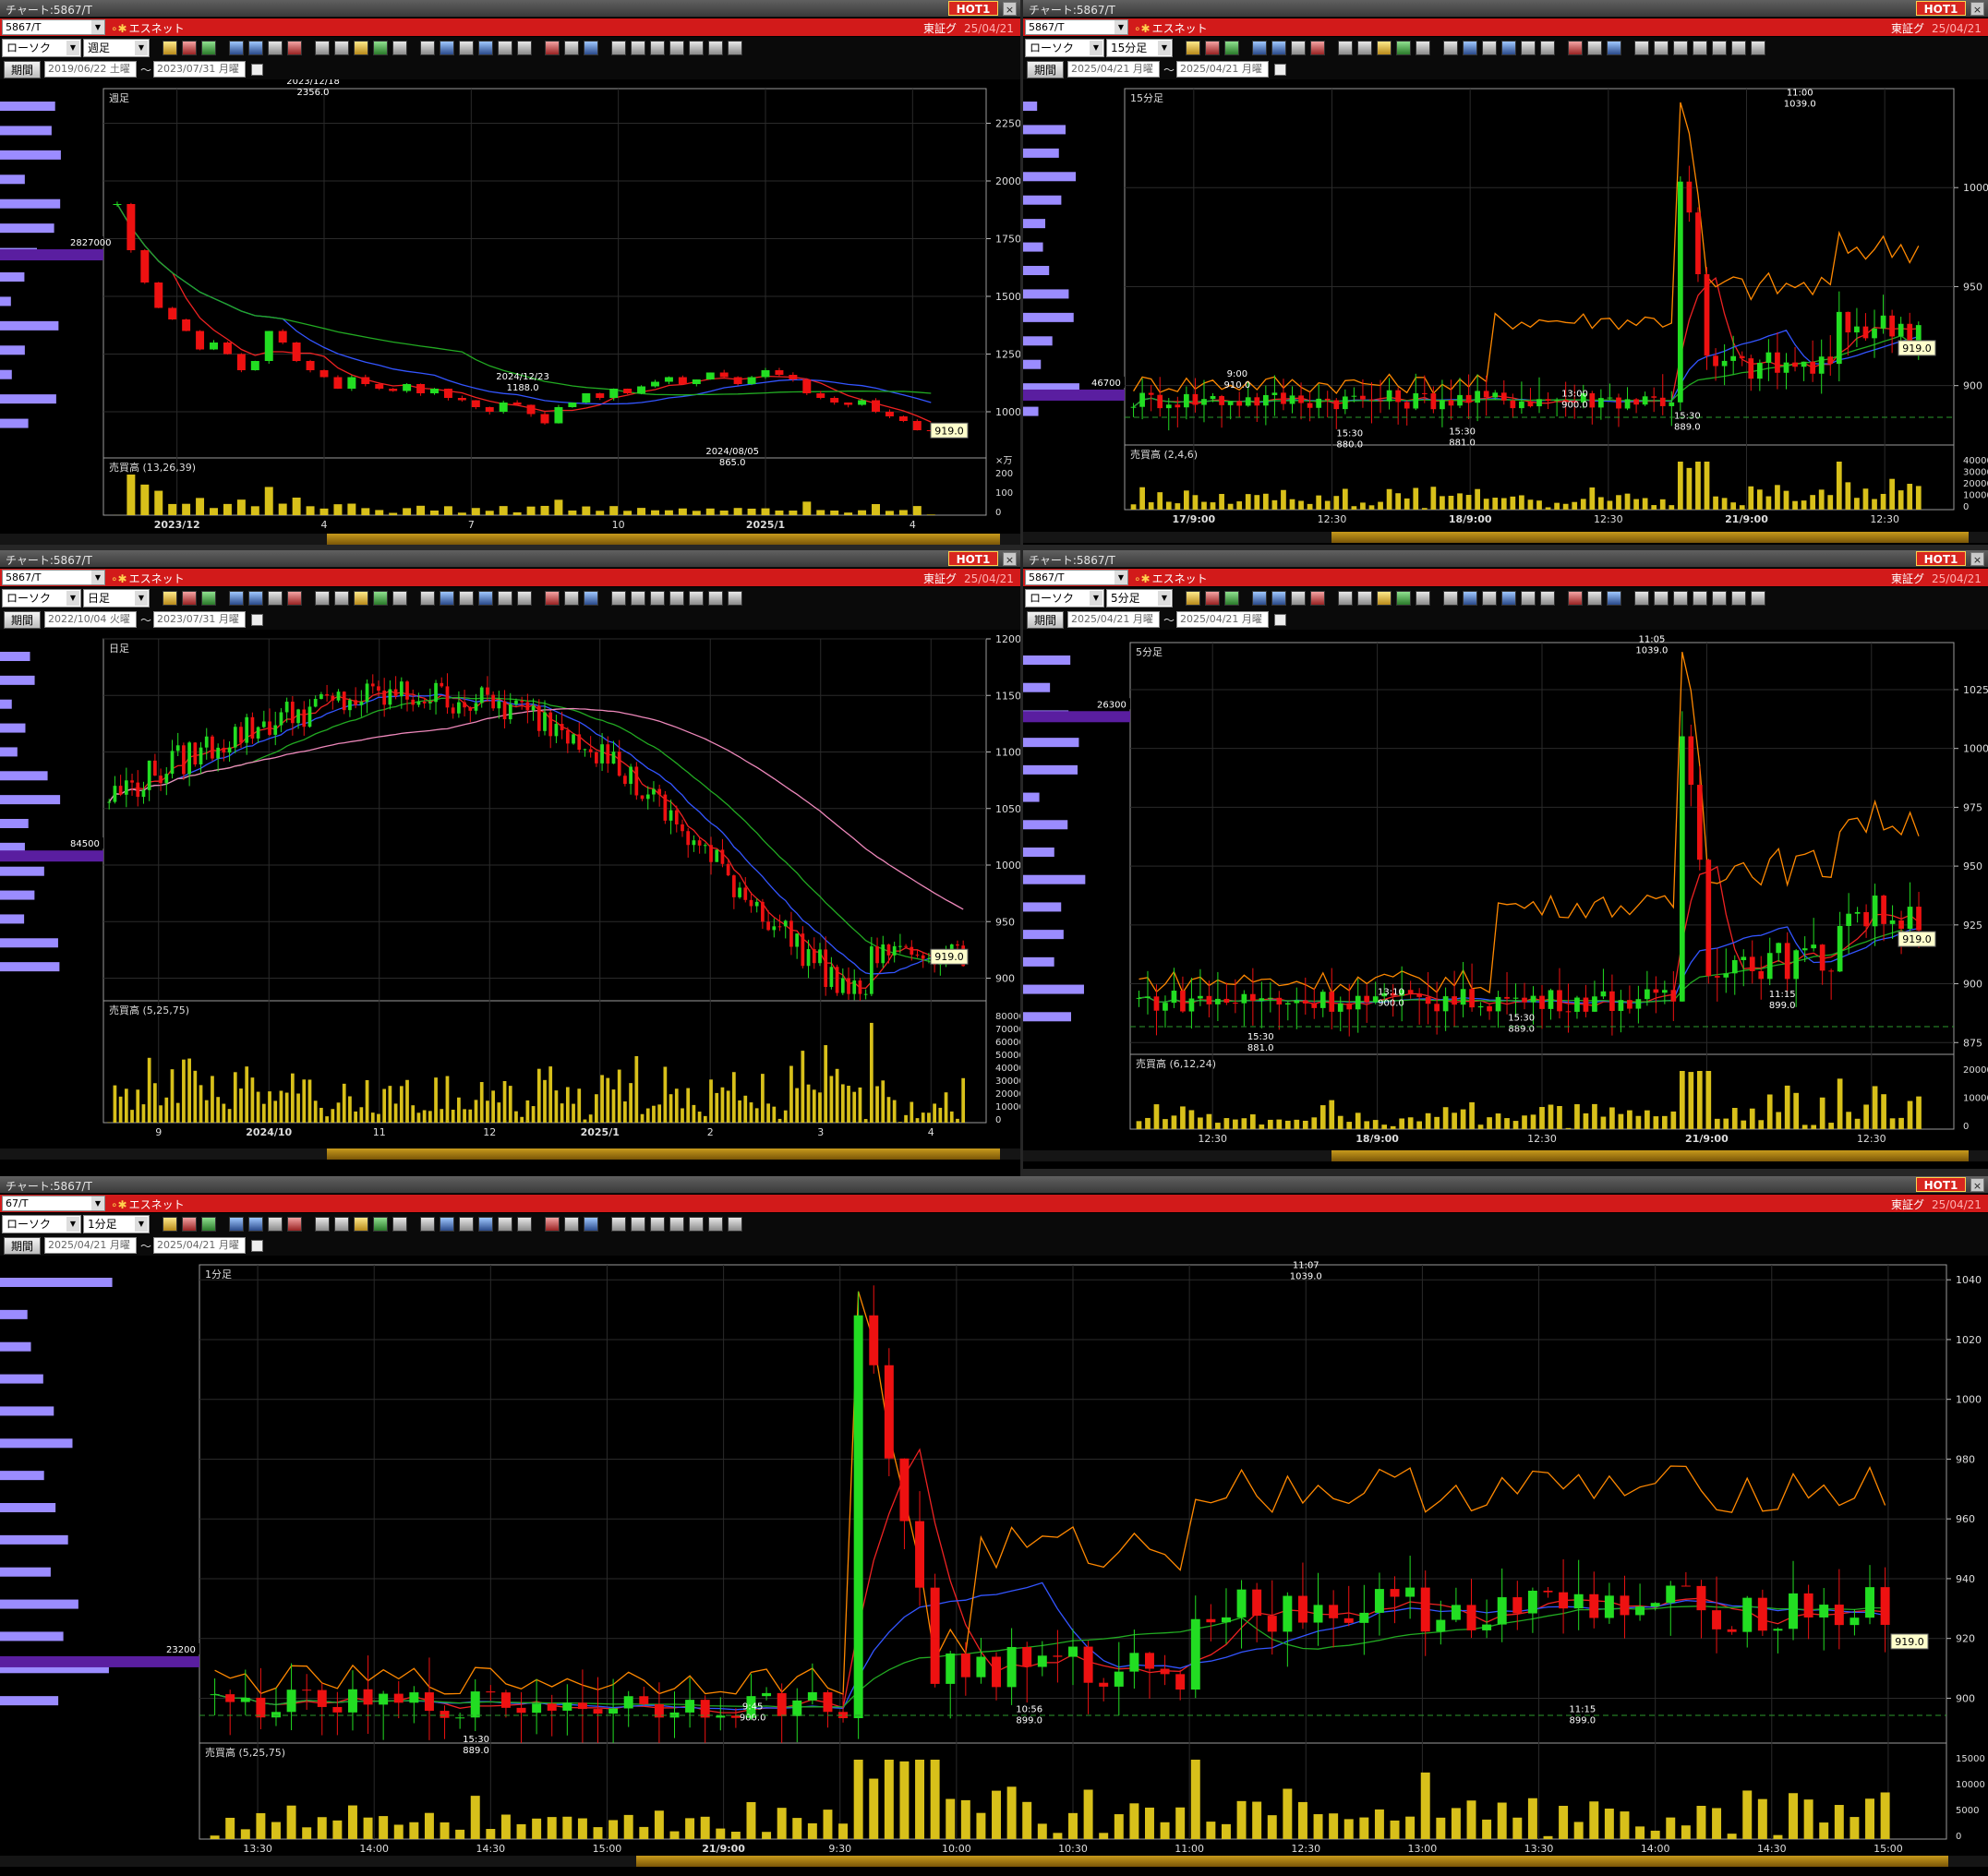 This screenshot has height=1876, width=1988. I want to click on tool-measure-icon, so click(1528, 598).